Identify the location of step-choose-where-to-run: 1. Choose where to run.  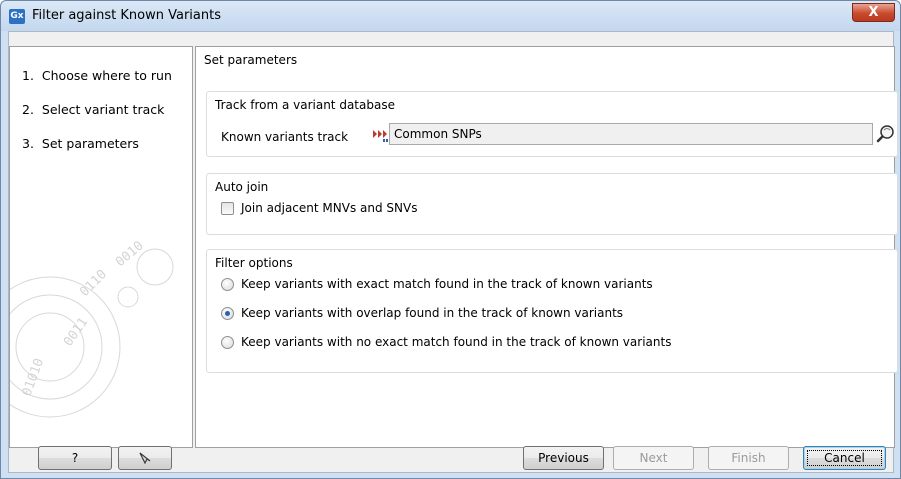
(97, 75).